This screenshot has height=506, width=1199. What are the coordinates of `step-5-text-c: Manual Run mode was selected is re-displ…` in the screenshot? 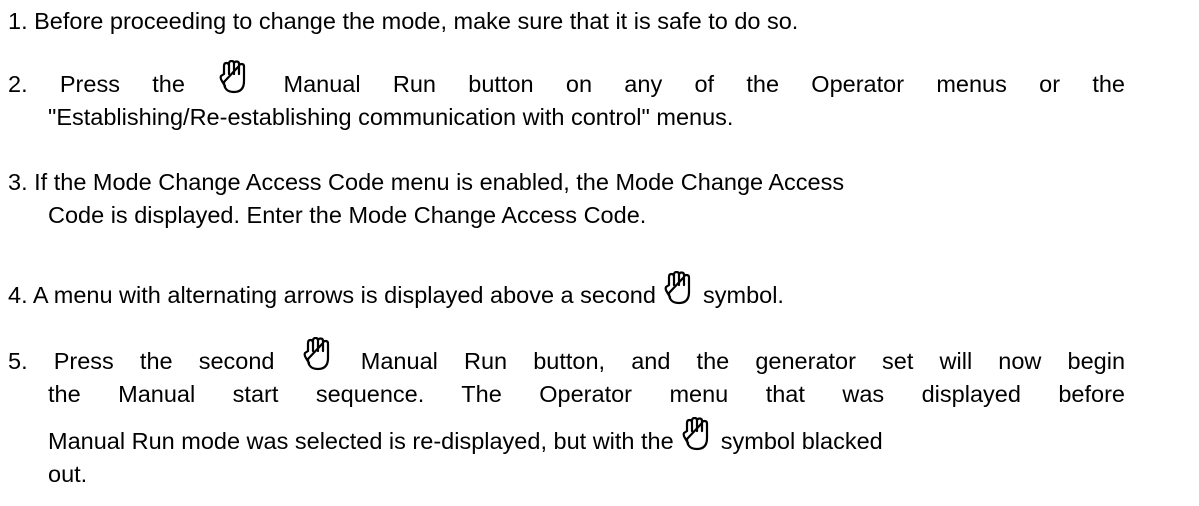 It's located at (361, 441).